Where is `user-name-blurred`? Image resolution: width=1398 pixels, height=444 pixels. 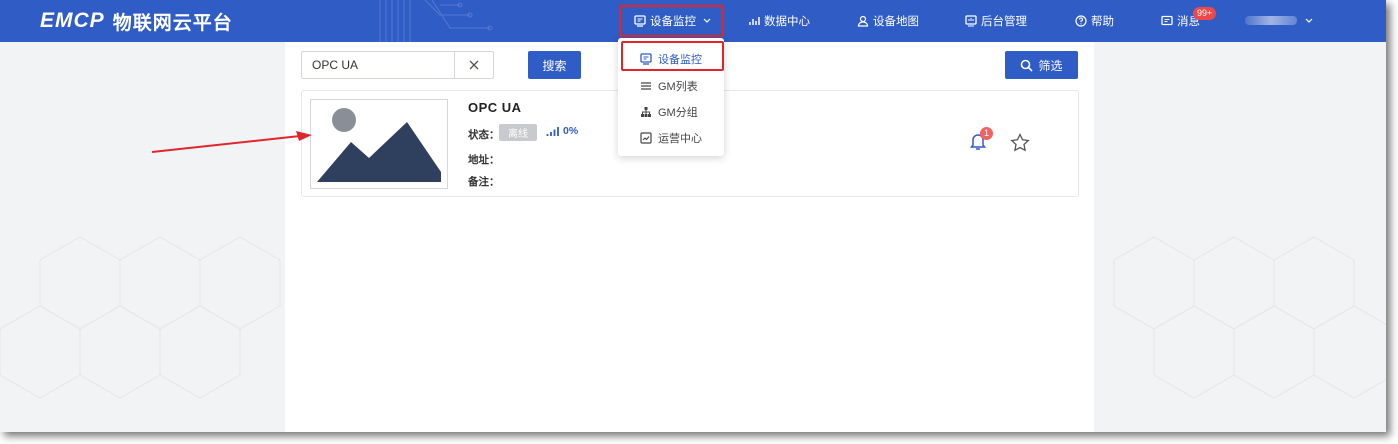
user-name-blurred is located at coordinates (1271, 20).